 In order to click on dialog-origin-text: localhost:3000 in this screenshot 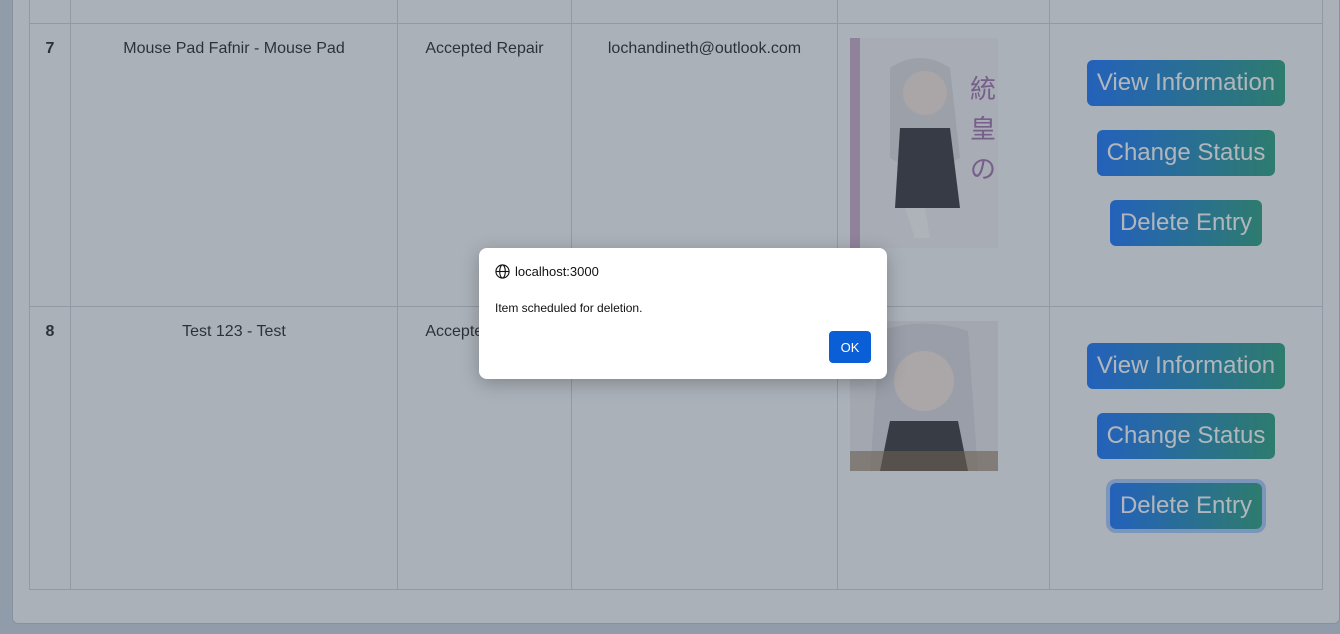, I will do `click(557, 271)`.